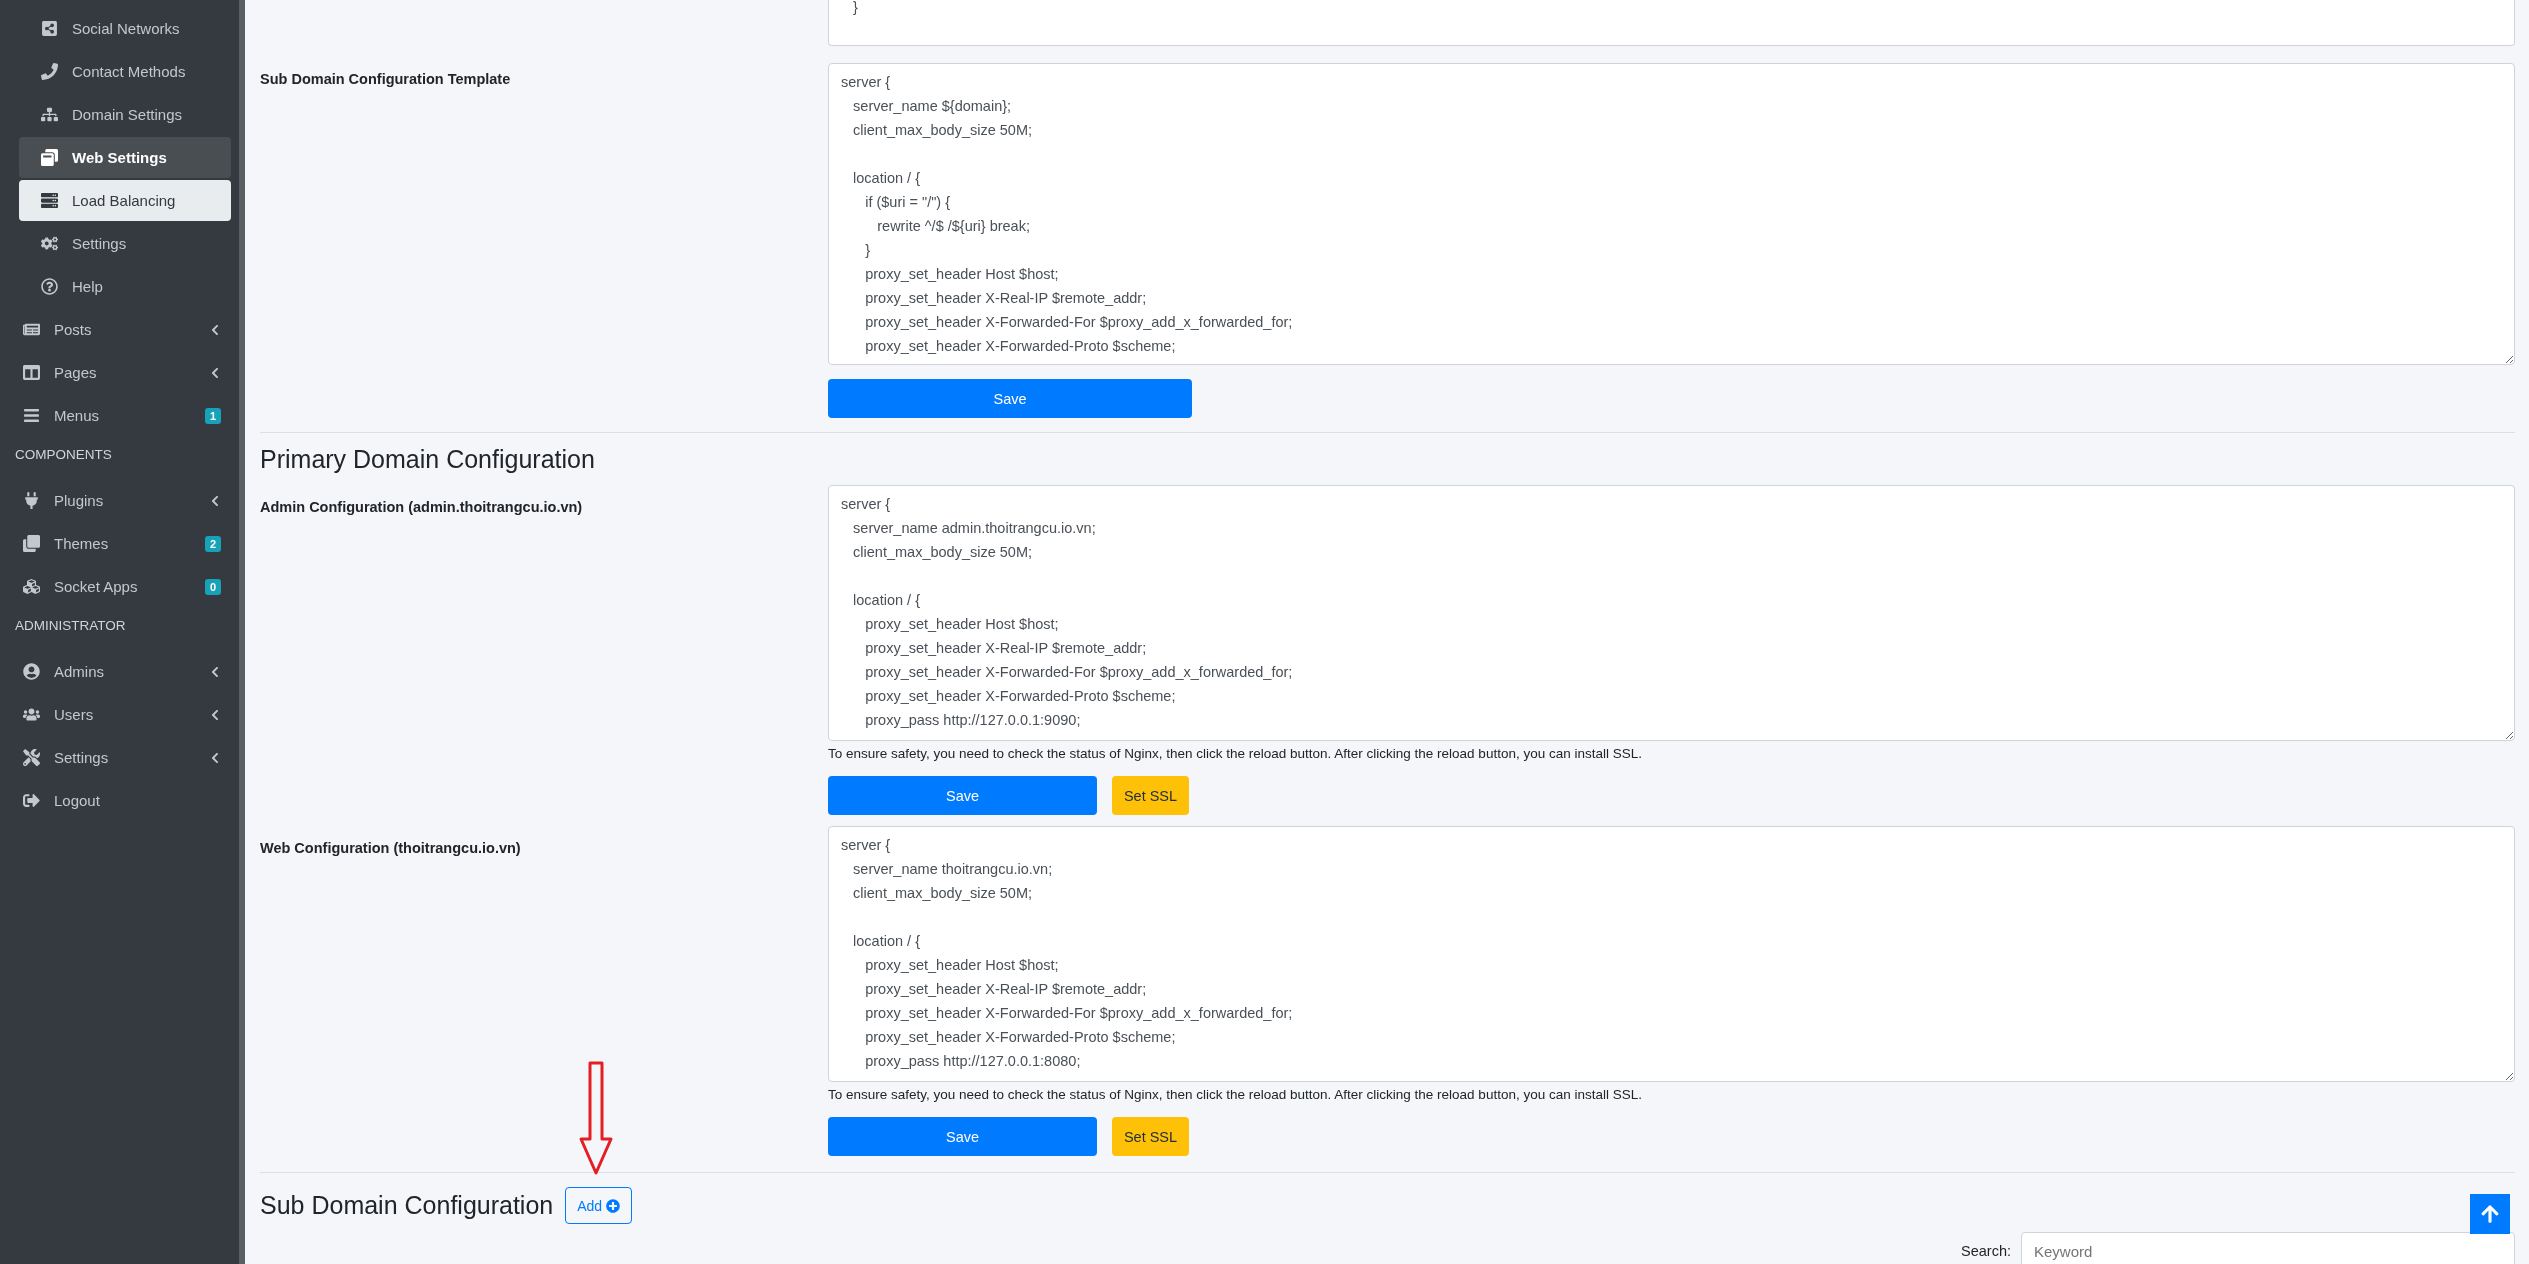  Describe the element at coordinates (121, 714) in the screenshot. I see `sidebar-item: Users` at that location.